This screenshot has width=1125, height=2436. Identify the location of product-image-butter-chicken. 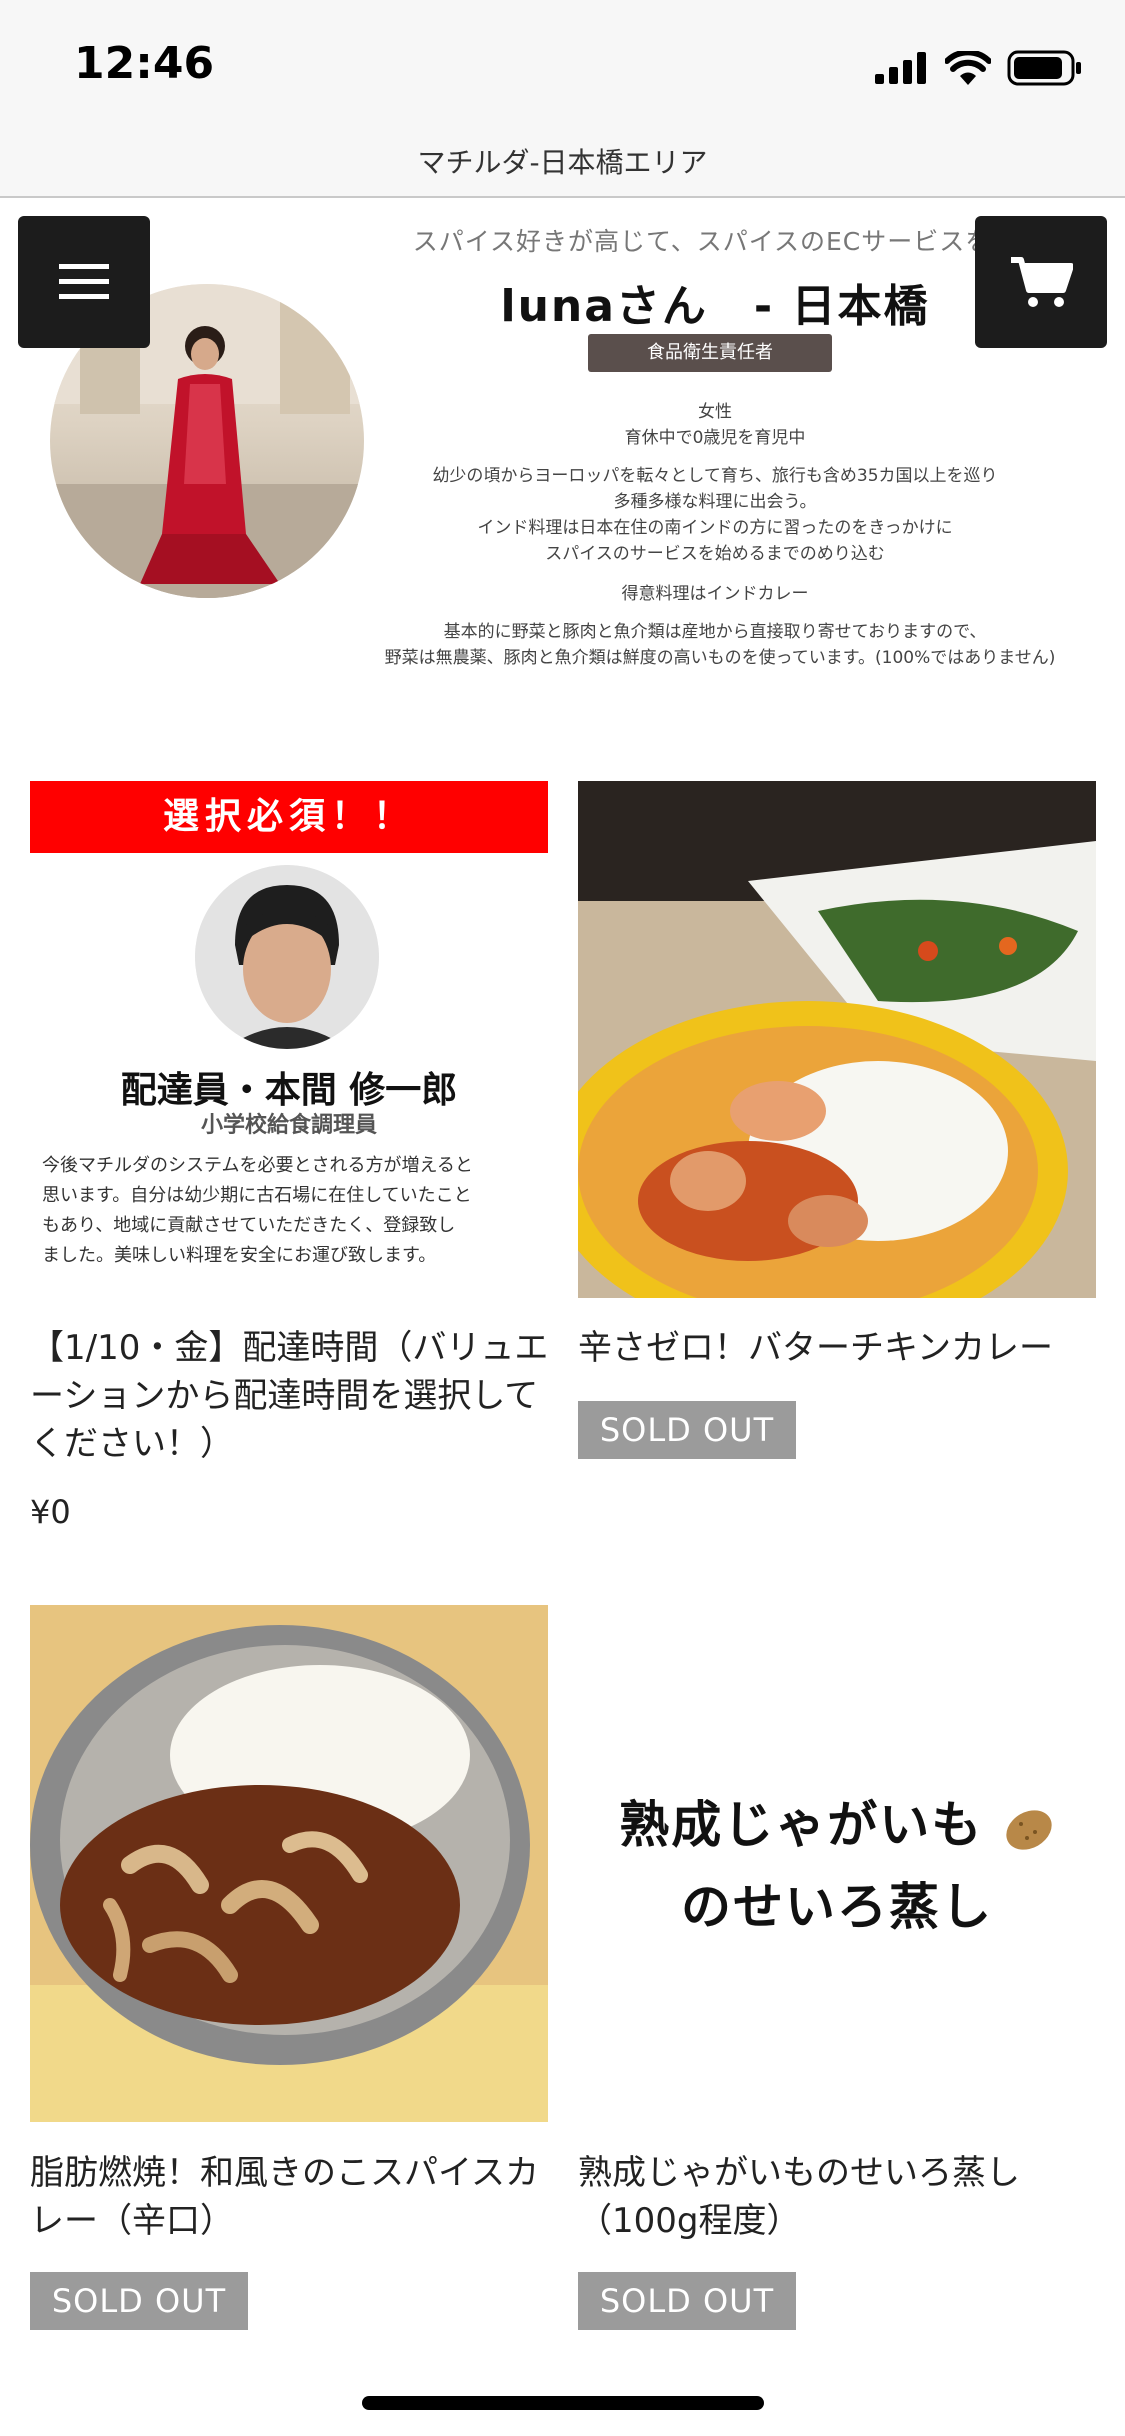
(837, 1039).